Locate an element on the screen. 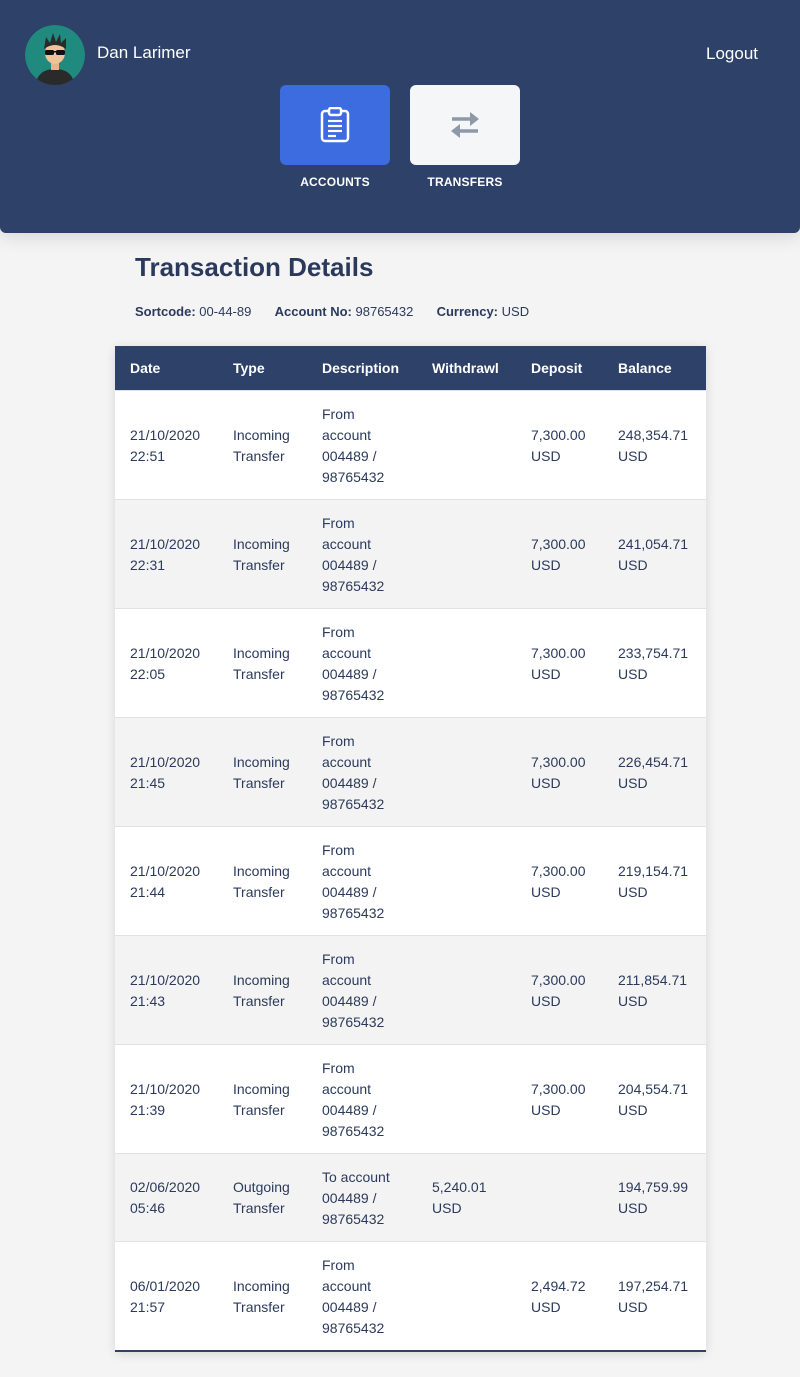  date-cell-line: 21:43 is located at coordinates (148, 1001).